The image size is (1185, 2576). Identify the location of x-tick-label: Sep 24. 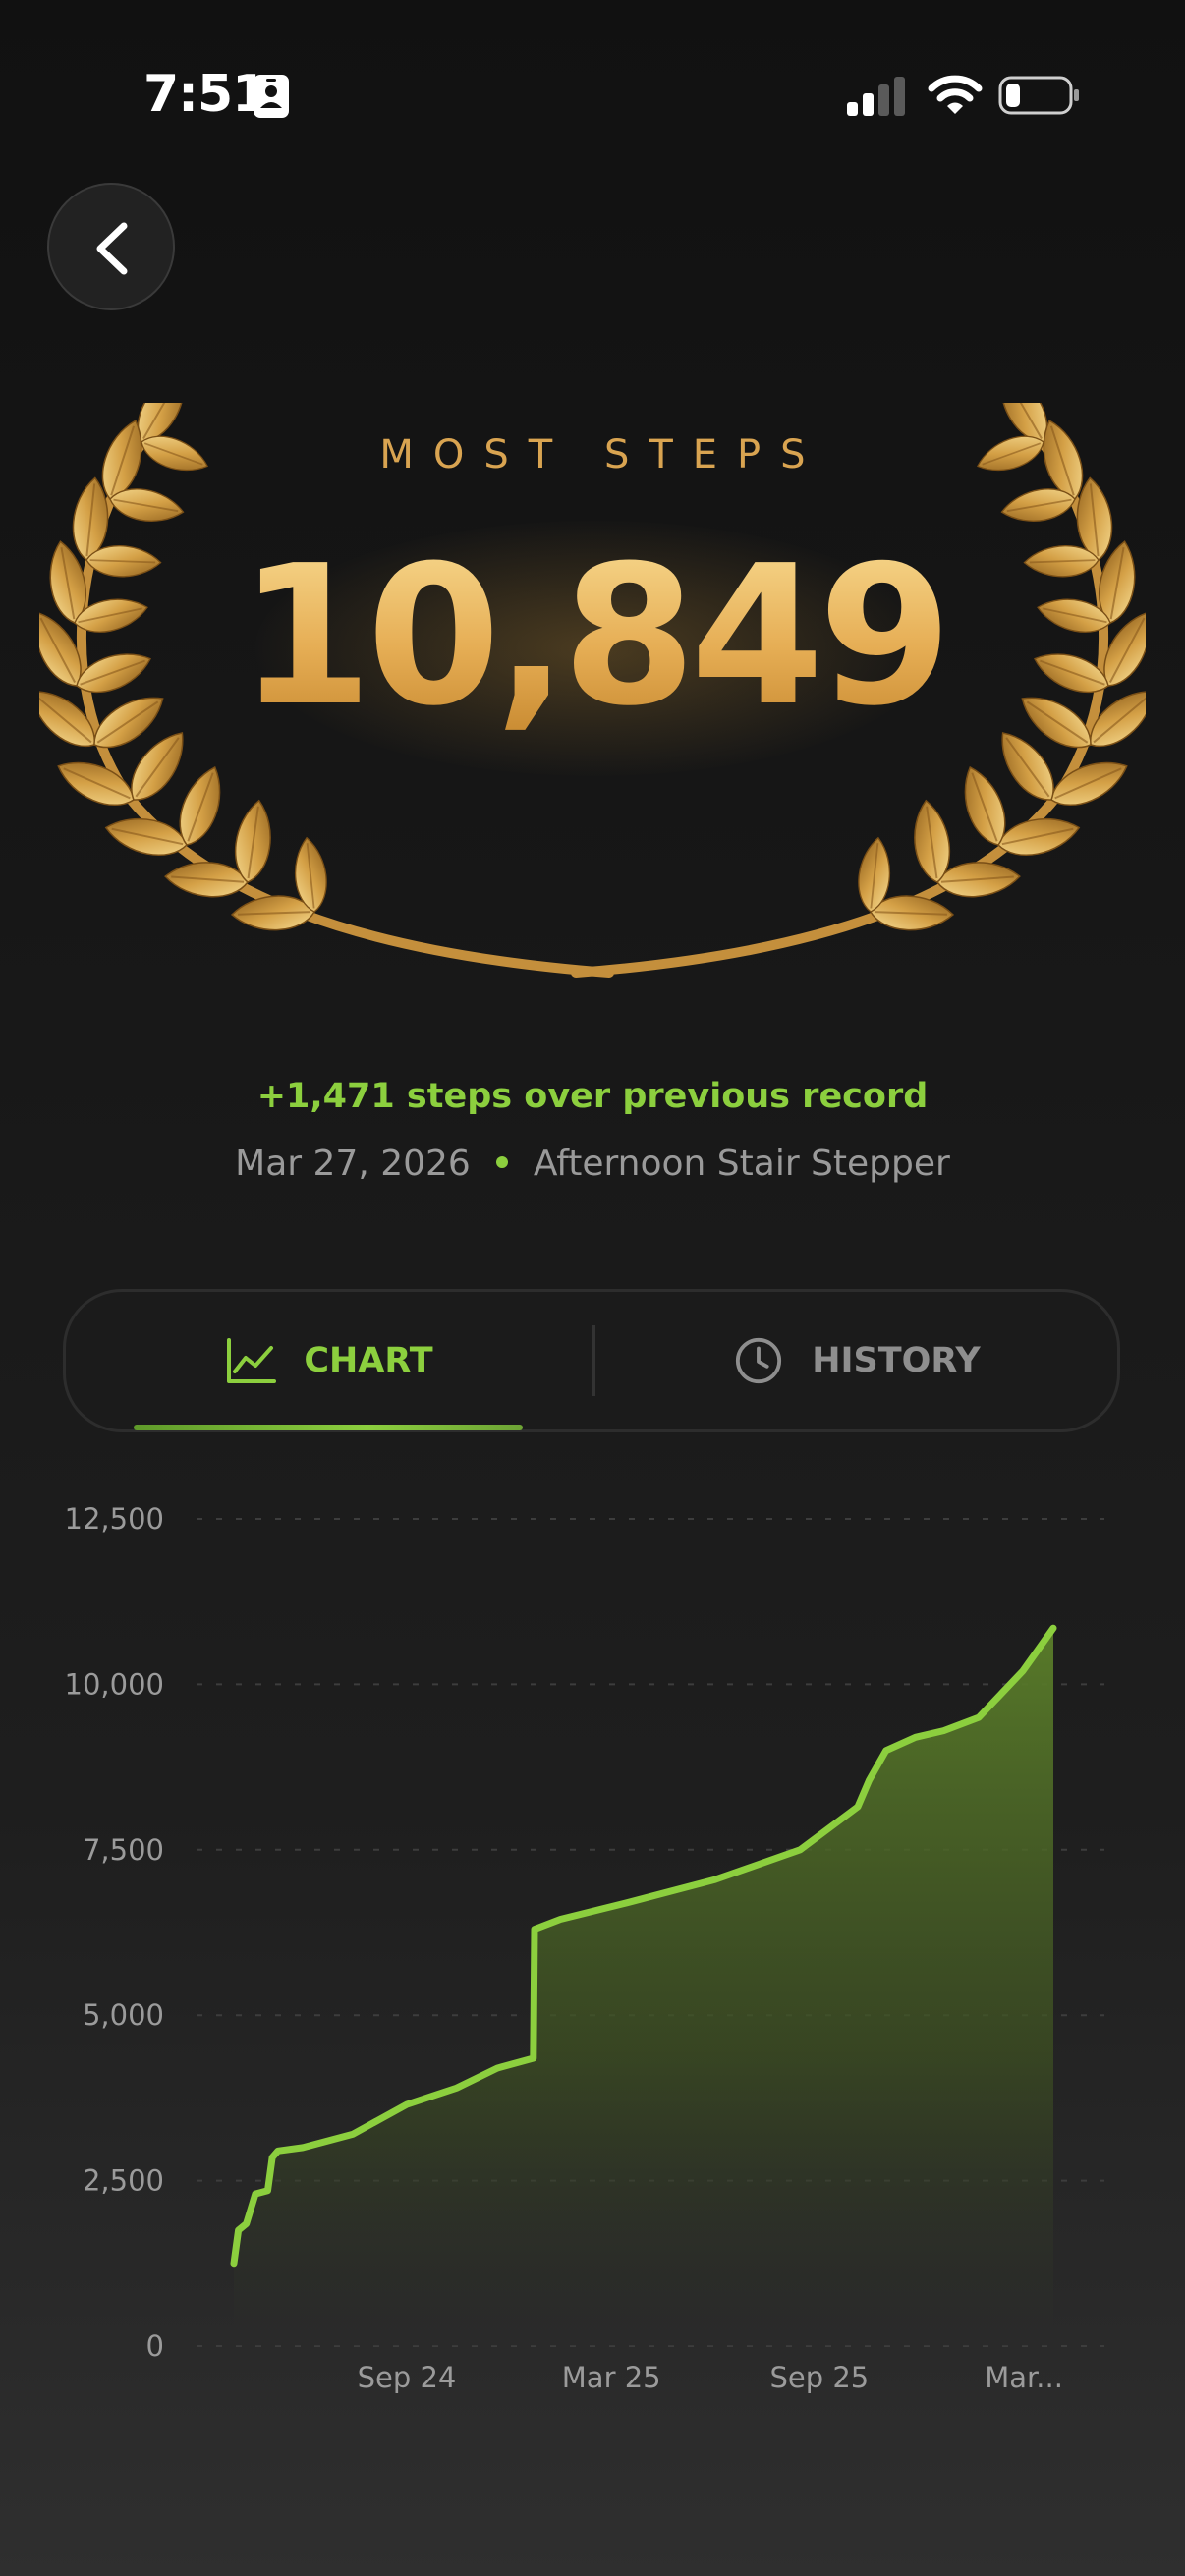
(408, 2377).